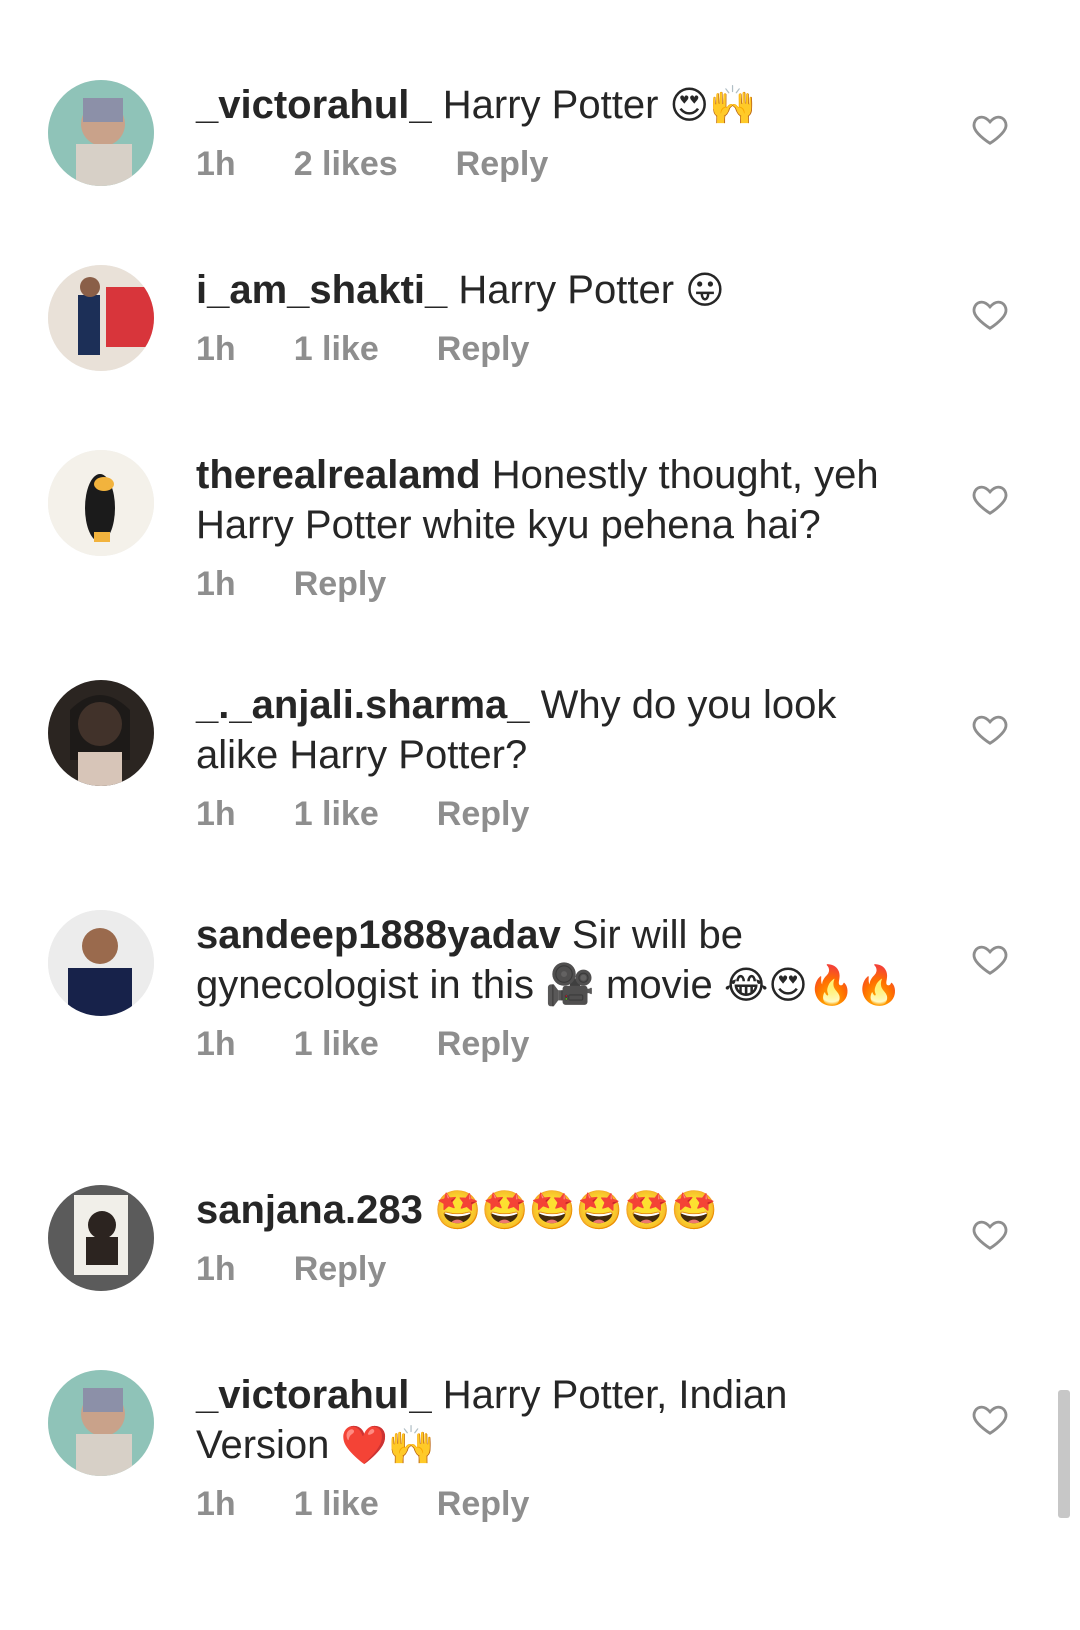  I want to click on comment-emoji: 😍🙌, so click(713, 105).